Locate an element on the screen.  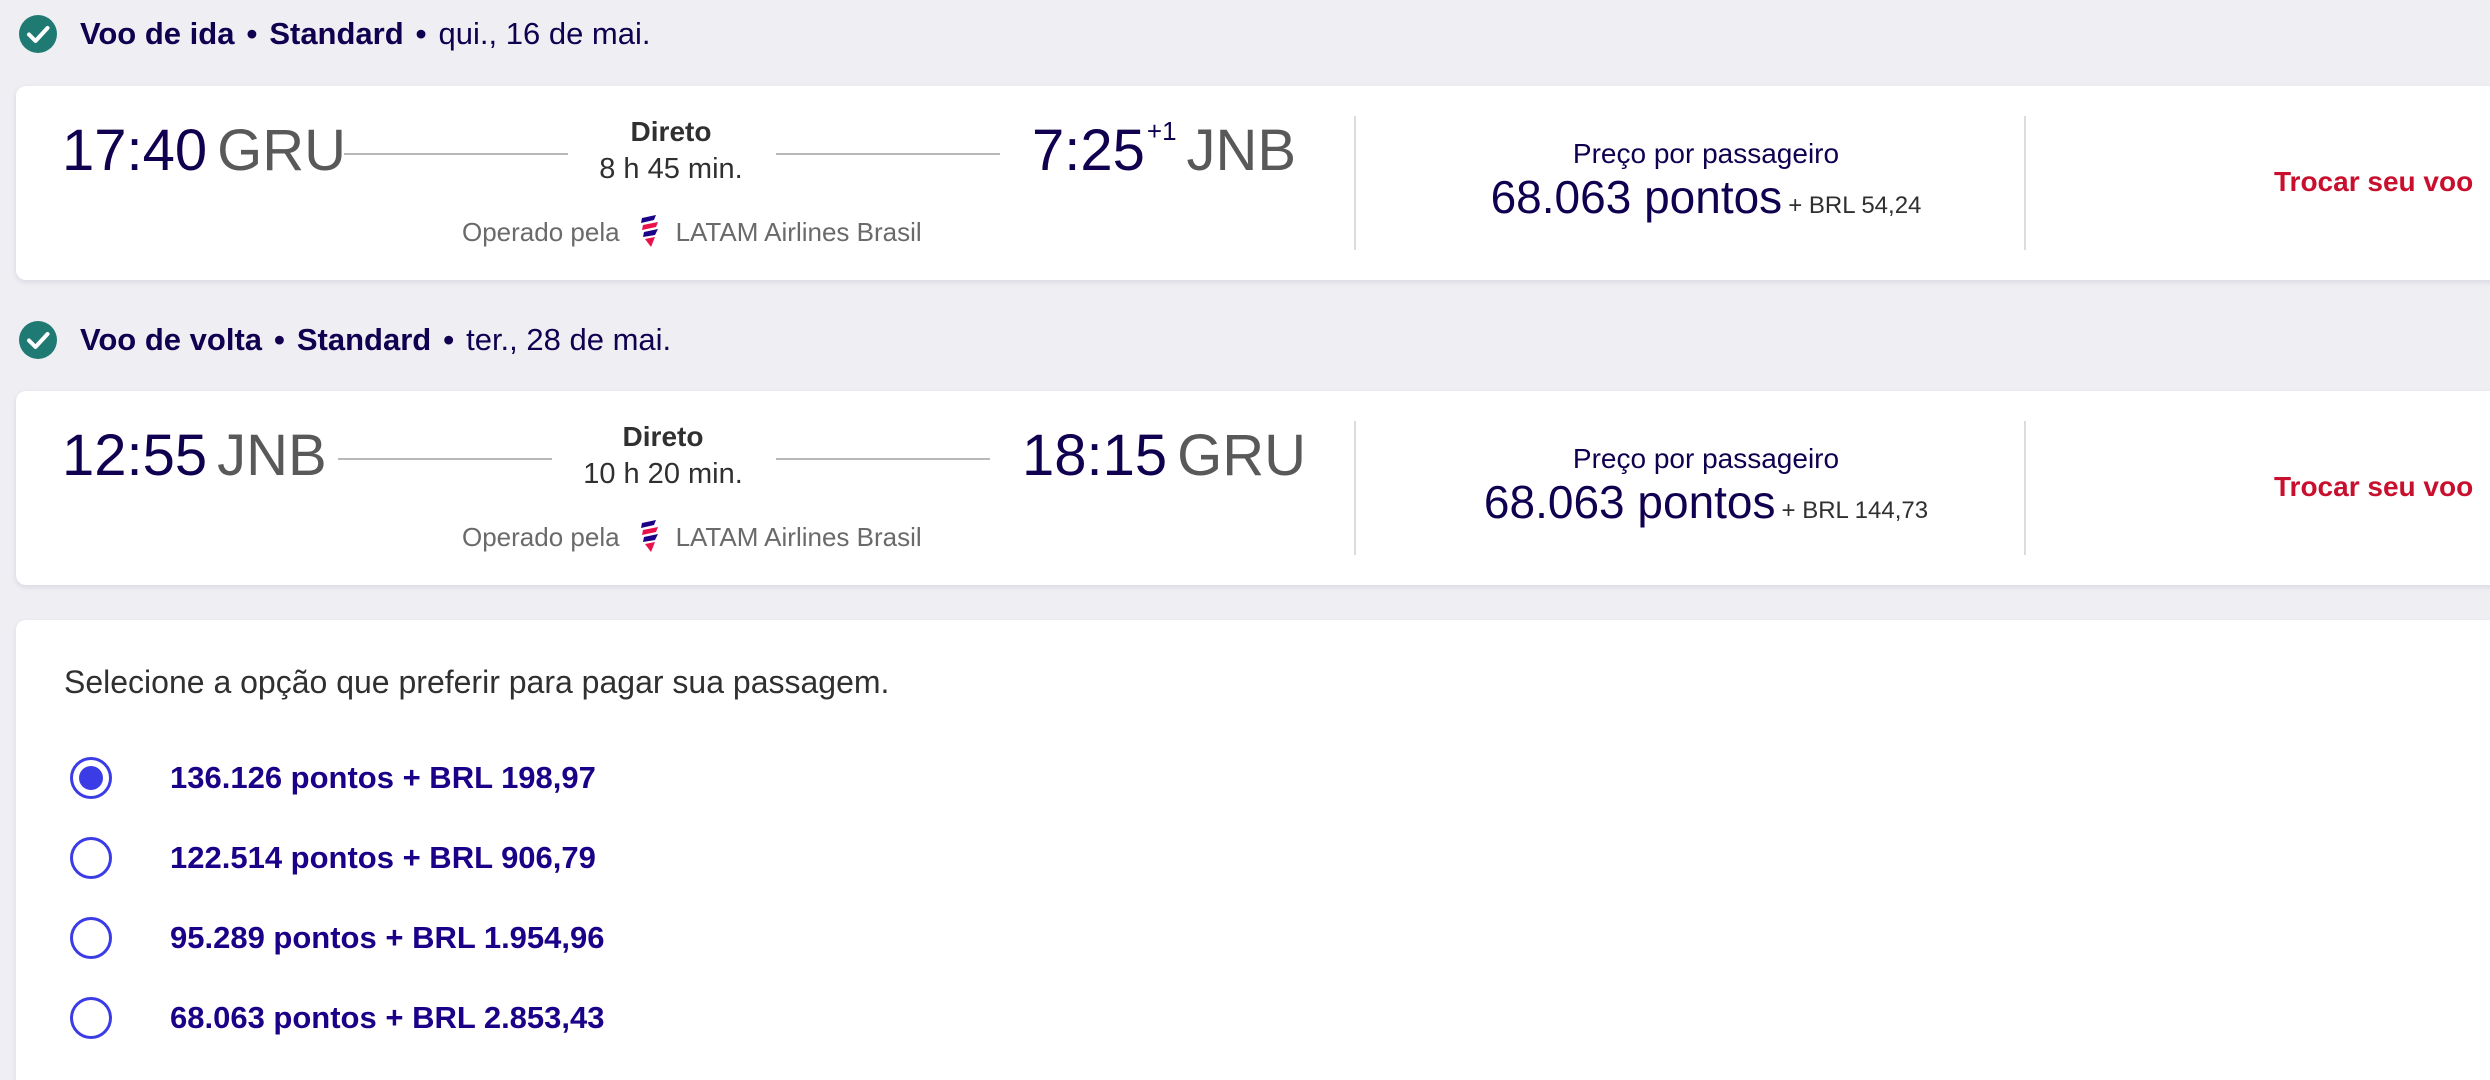
outbound-fare: Standard is located at coordinates (336, 33).